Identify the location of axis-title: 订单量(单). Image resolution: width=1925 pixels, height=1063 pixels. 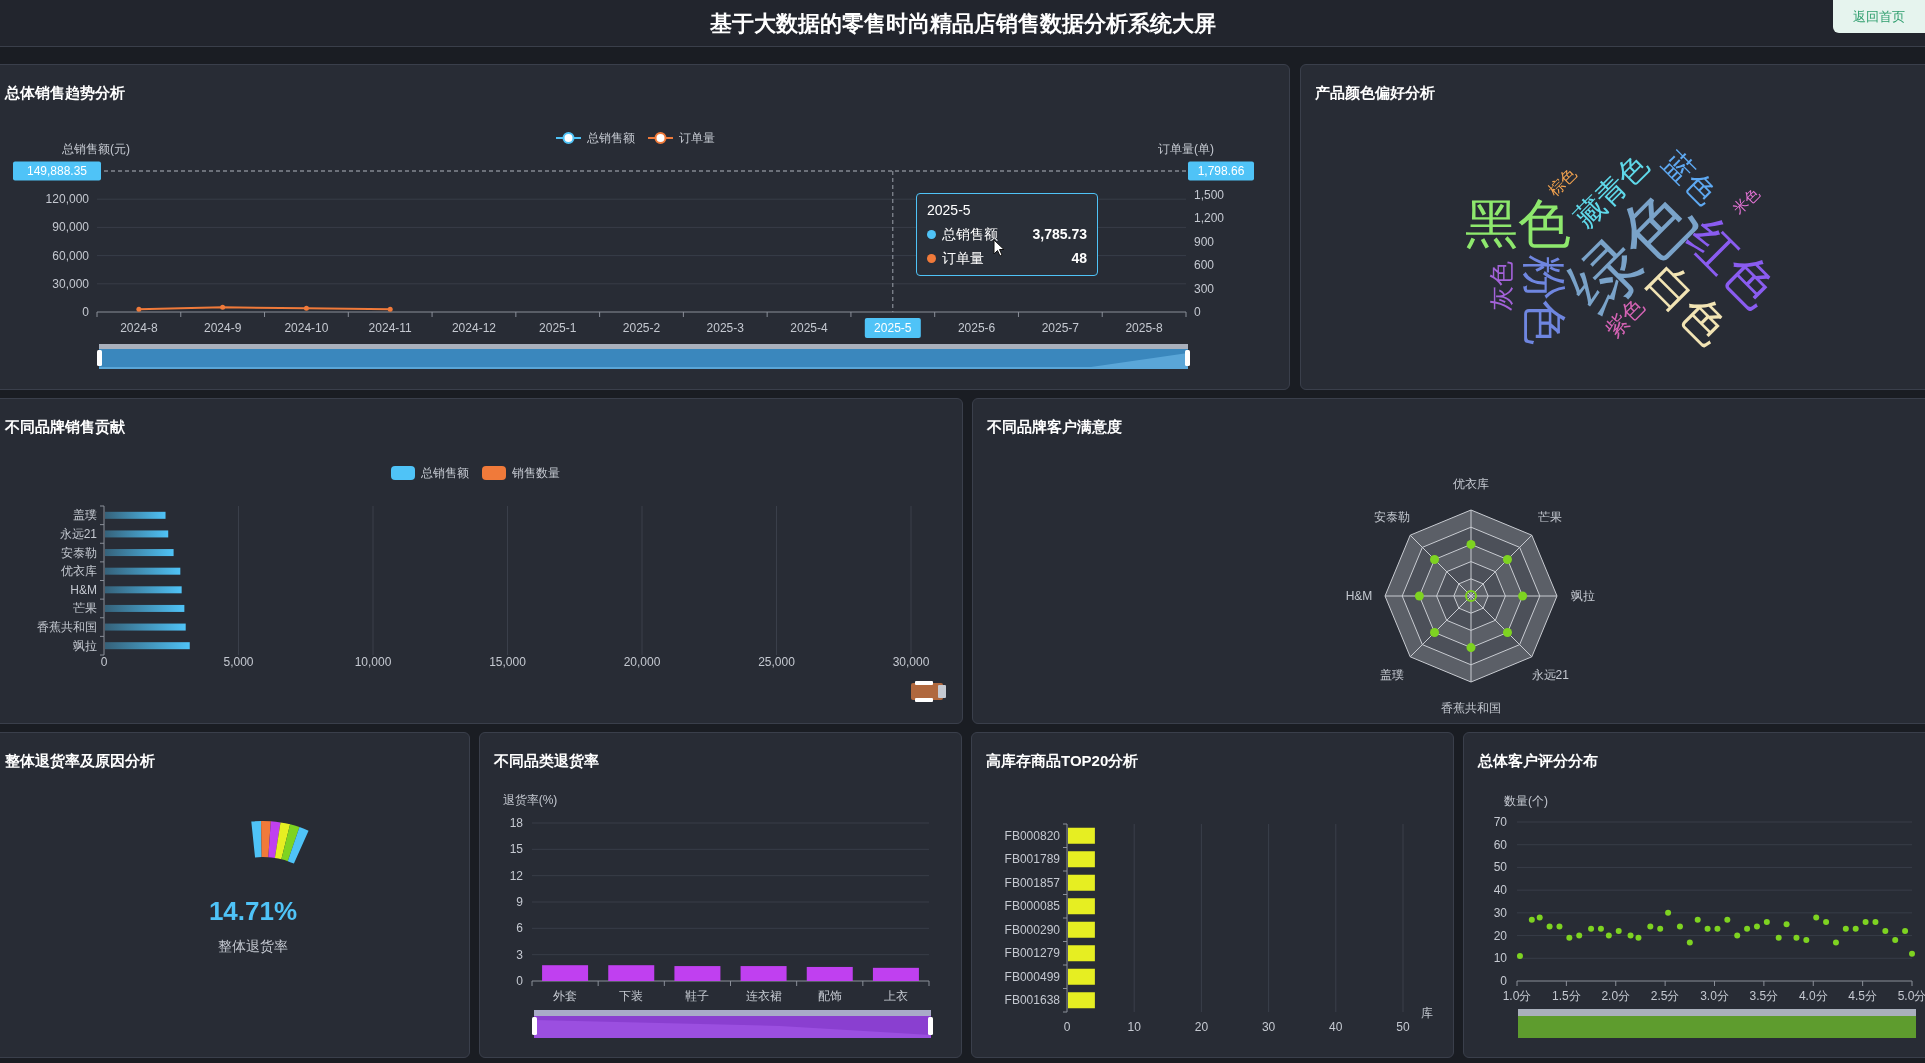
(1186, 149).